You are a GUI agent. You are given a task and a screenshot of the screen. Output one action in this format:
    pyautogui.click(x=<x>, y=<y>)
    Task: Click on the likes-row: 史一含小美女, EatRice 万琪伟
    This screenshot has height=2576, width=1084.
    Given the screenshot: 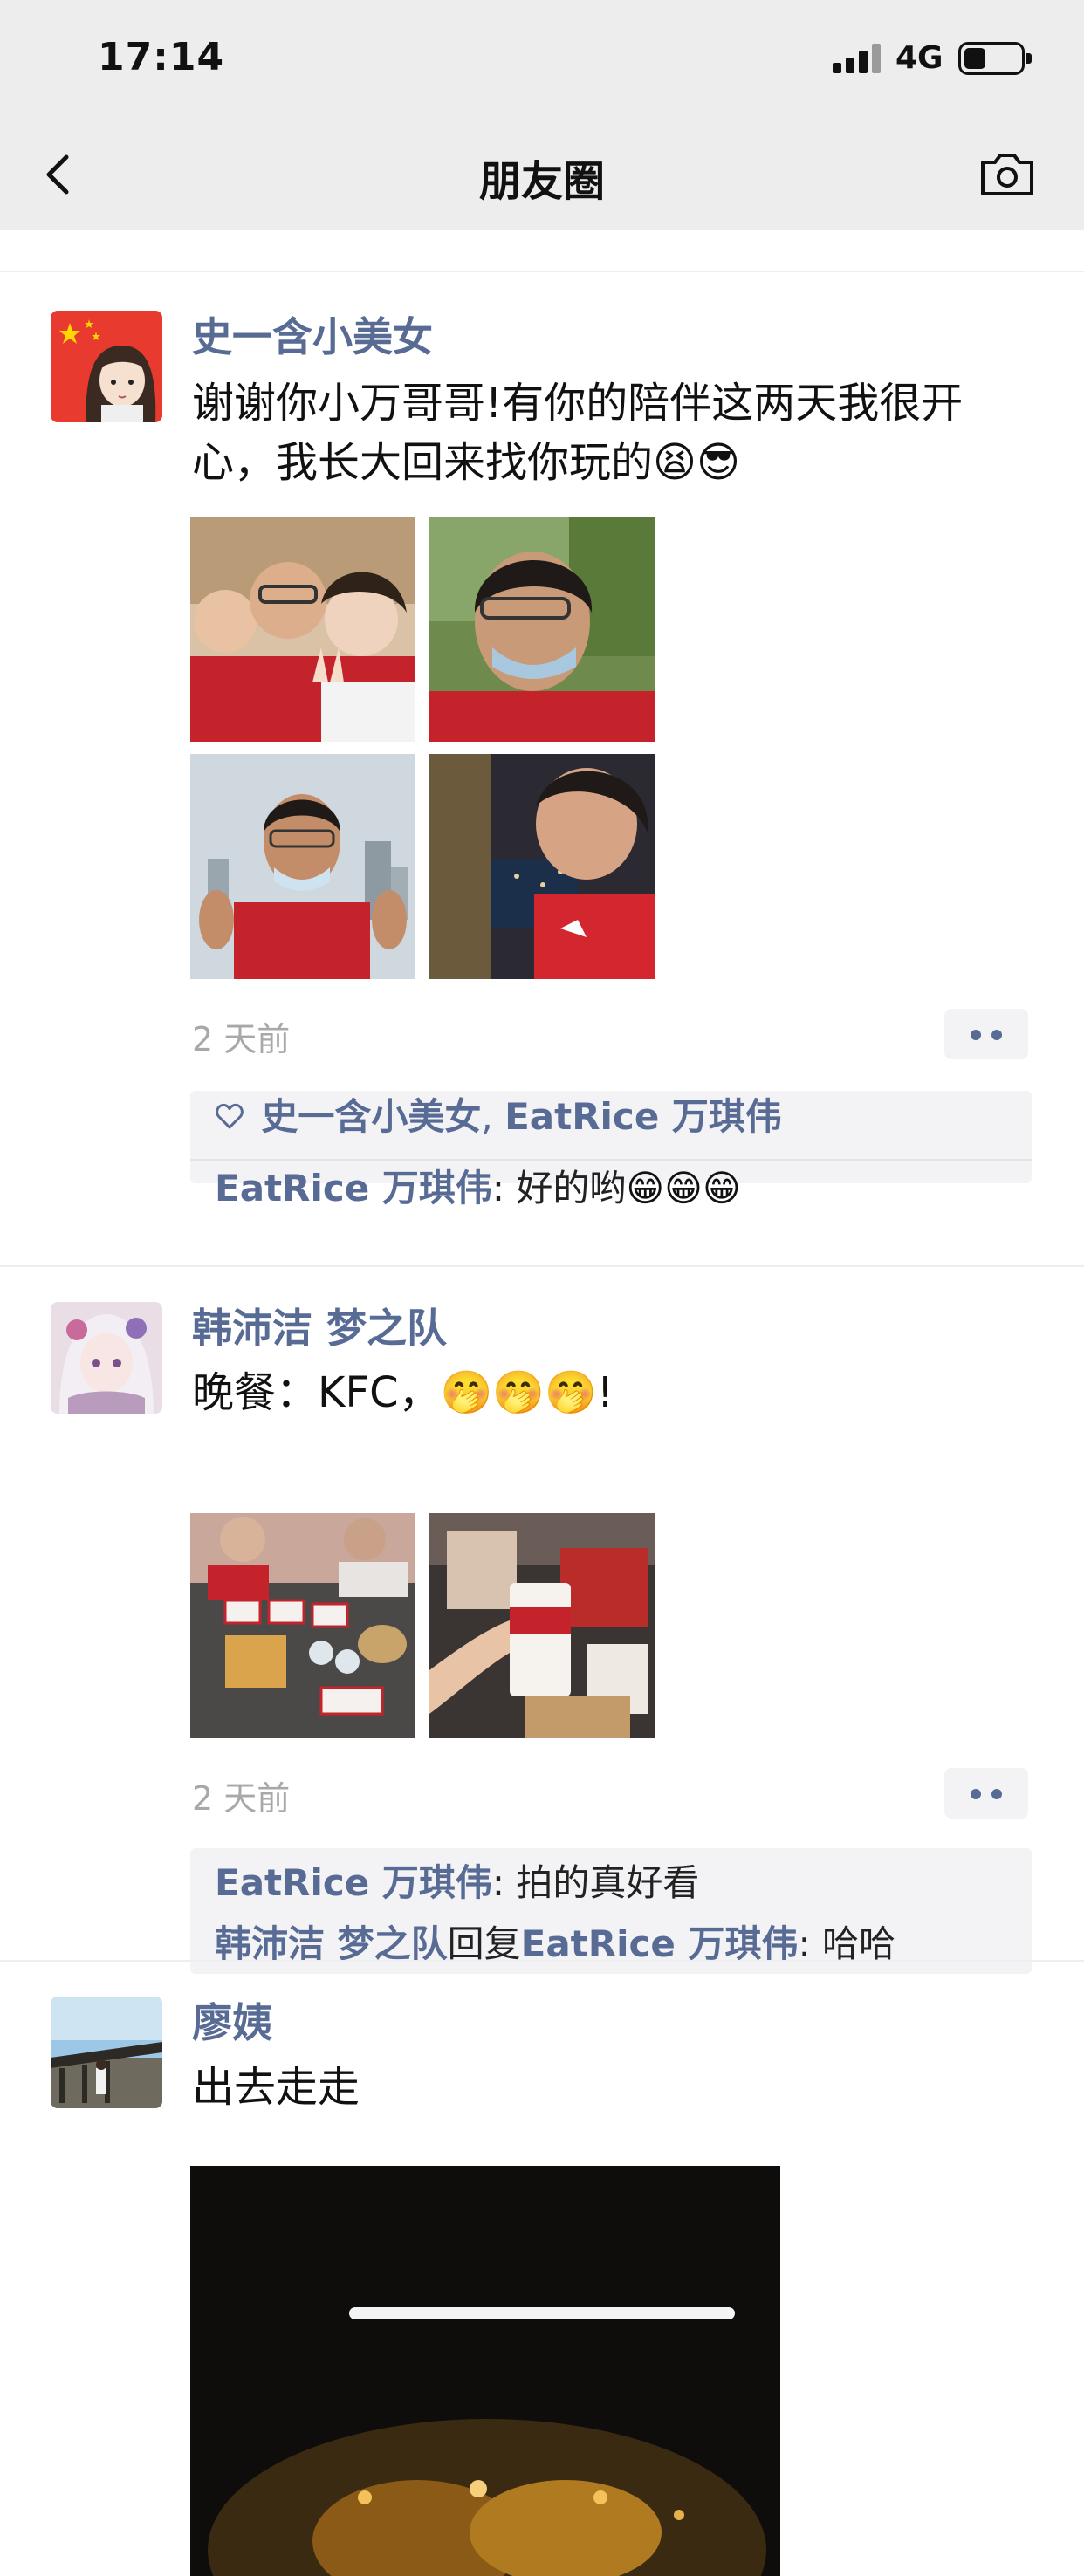 What is the action you would take?
    pyautogui.click(x=498, y=1118)
    